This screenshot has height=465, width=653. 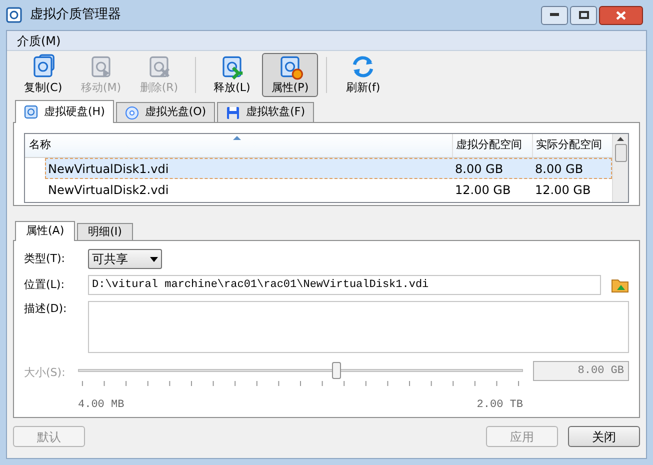 What do you see at coordinates (43, 75) in the screenshot?
I see `toolbar-button: 复制(C)` at bounding box center [43, 75].